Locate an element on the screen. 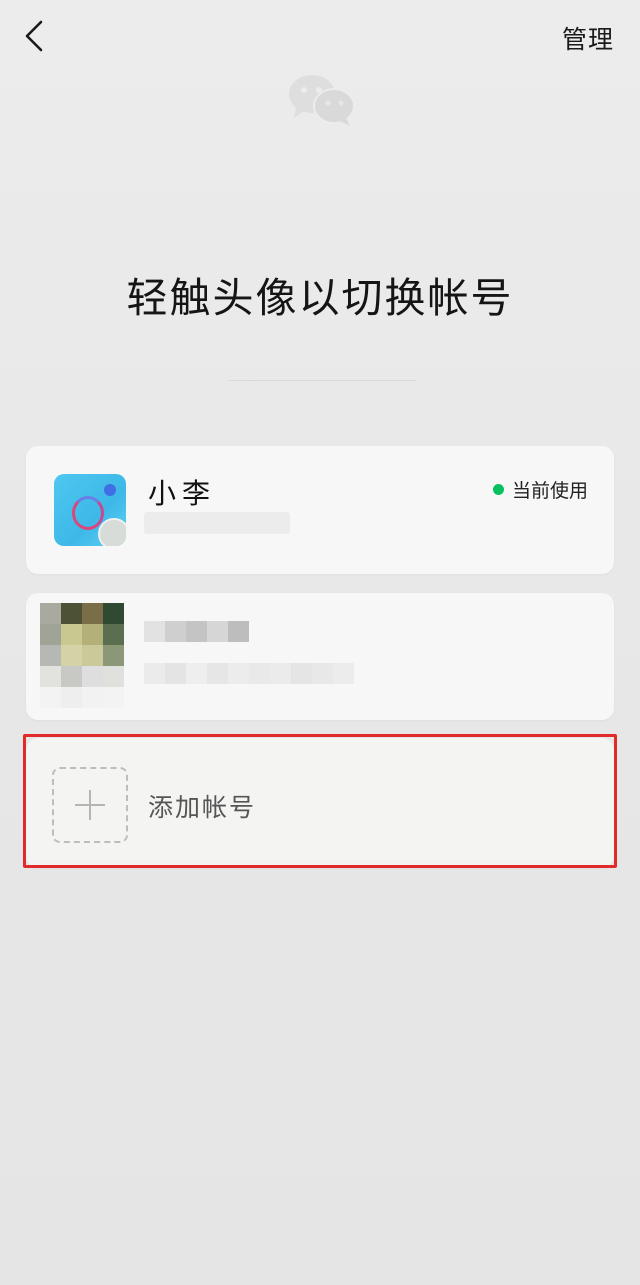 This screenshot has height=1285, width=640. add-account-button is located at coordinates (90, 805).